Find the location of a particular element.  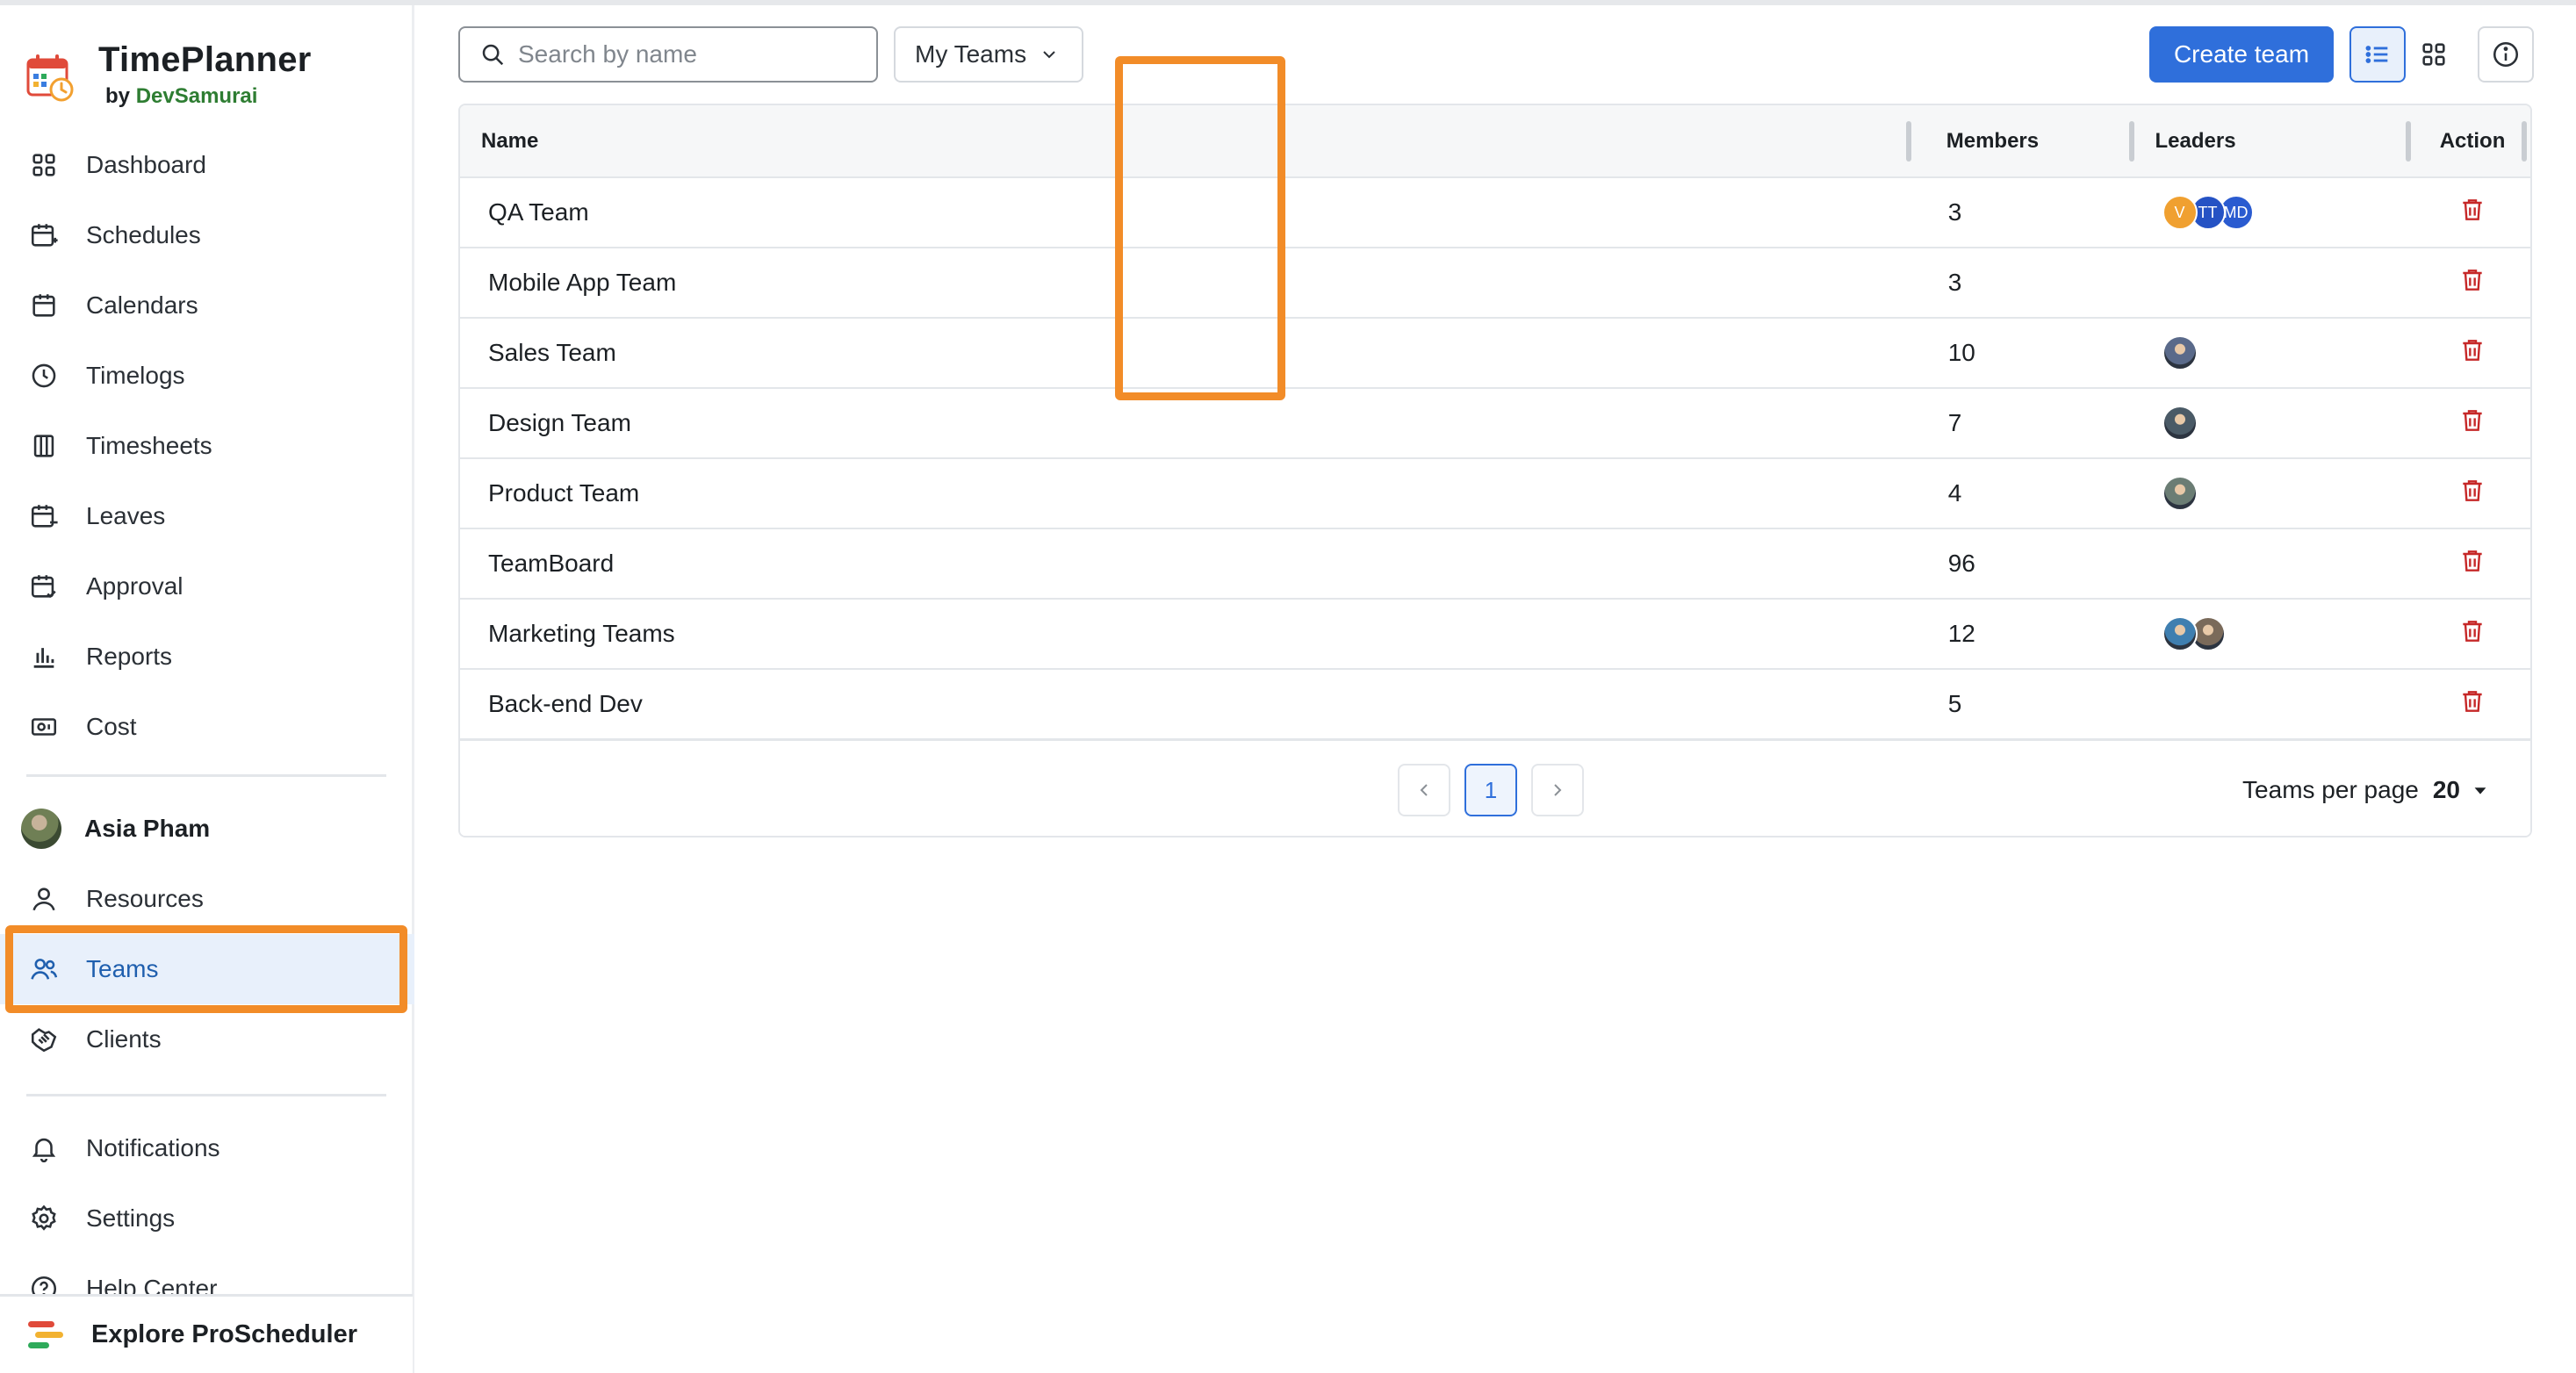

sidebar-item-calendars: Calendars is located at coordinates (207, 305).